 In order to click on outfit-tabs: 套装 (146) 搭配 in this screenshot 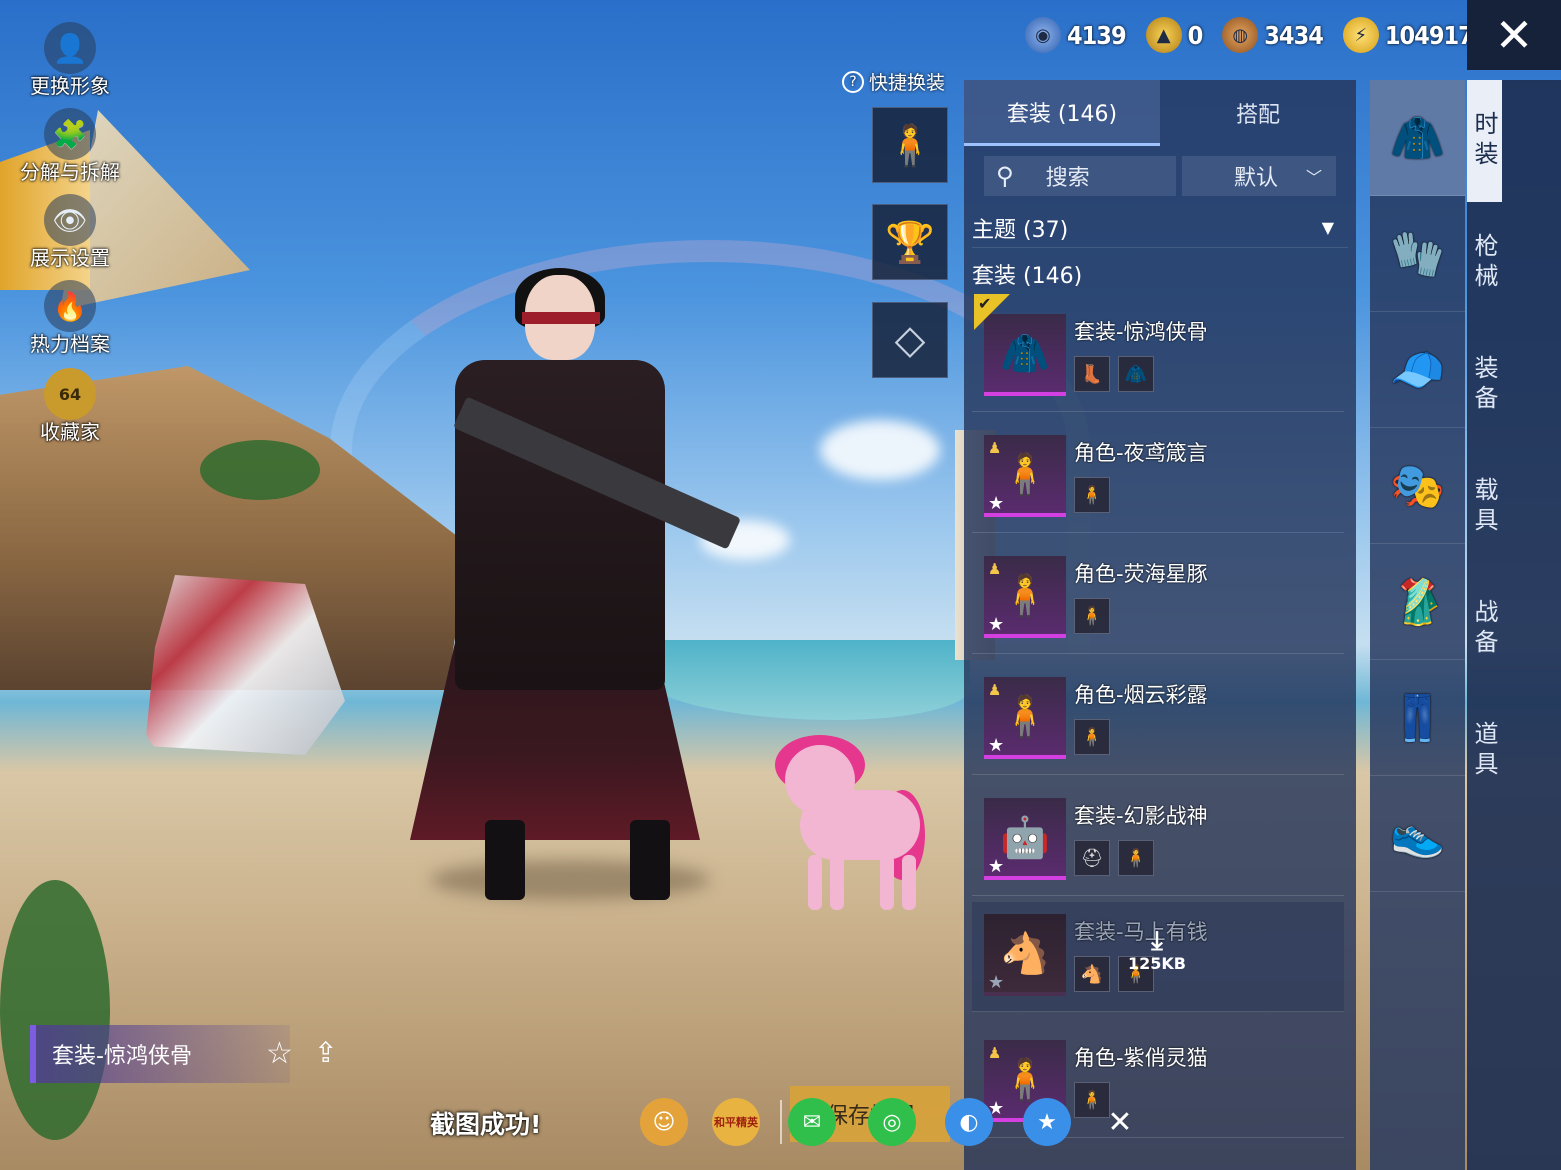, I will do `click(1160, 113)`.